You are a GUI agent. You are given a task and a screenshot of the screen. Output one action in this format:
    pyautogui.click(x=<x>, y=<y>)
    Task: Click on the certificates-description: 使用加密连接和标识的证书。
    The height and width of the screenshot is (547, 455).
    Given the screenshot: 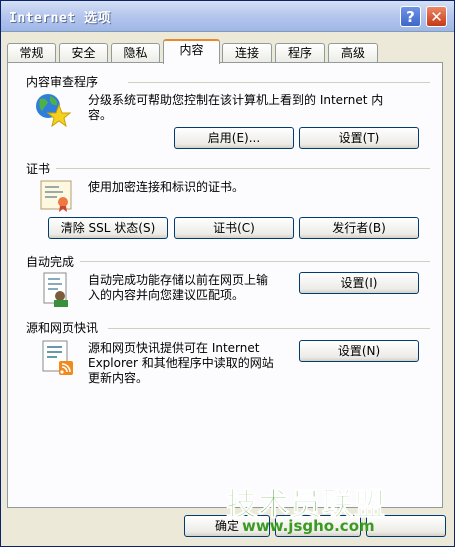 What is the action you would take?
    pyautogui.click(x=166, y=187)
    